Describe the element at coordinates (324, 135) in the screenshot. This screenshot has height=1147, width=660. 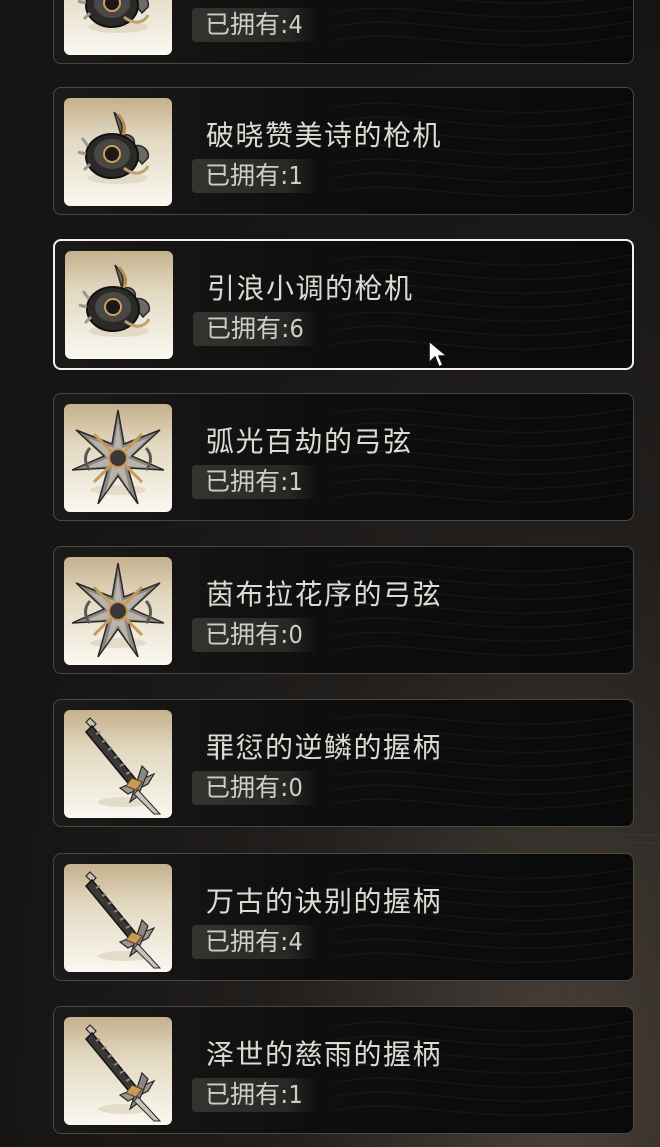
I see `item-name: 破晓赞美诗的枪机` at that location.